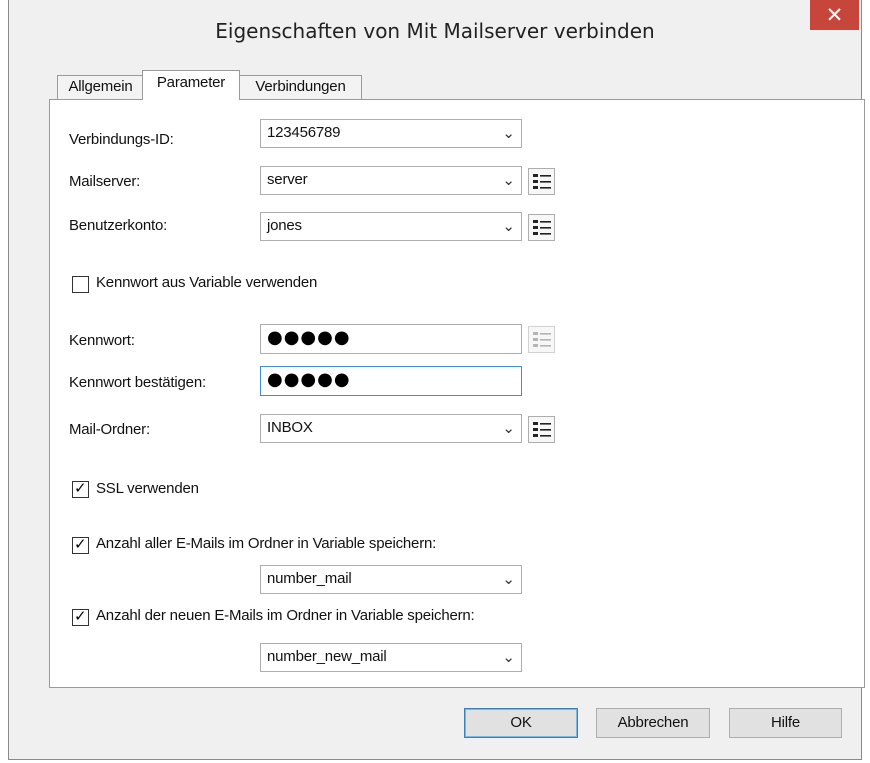 This screenshot has width=870, height=763. What do you see at coordinates (102, 340) in the screenshot?
I see `password-label: Kennwort:` at bounding box center [102, 340].